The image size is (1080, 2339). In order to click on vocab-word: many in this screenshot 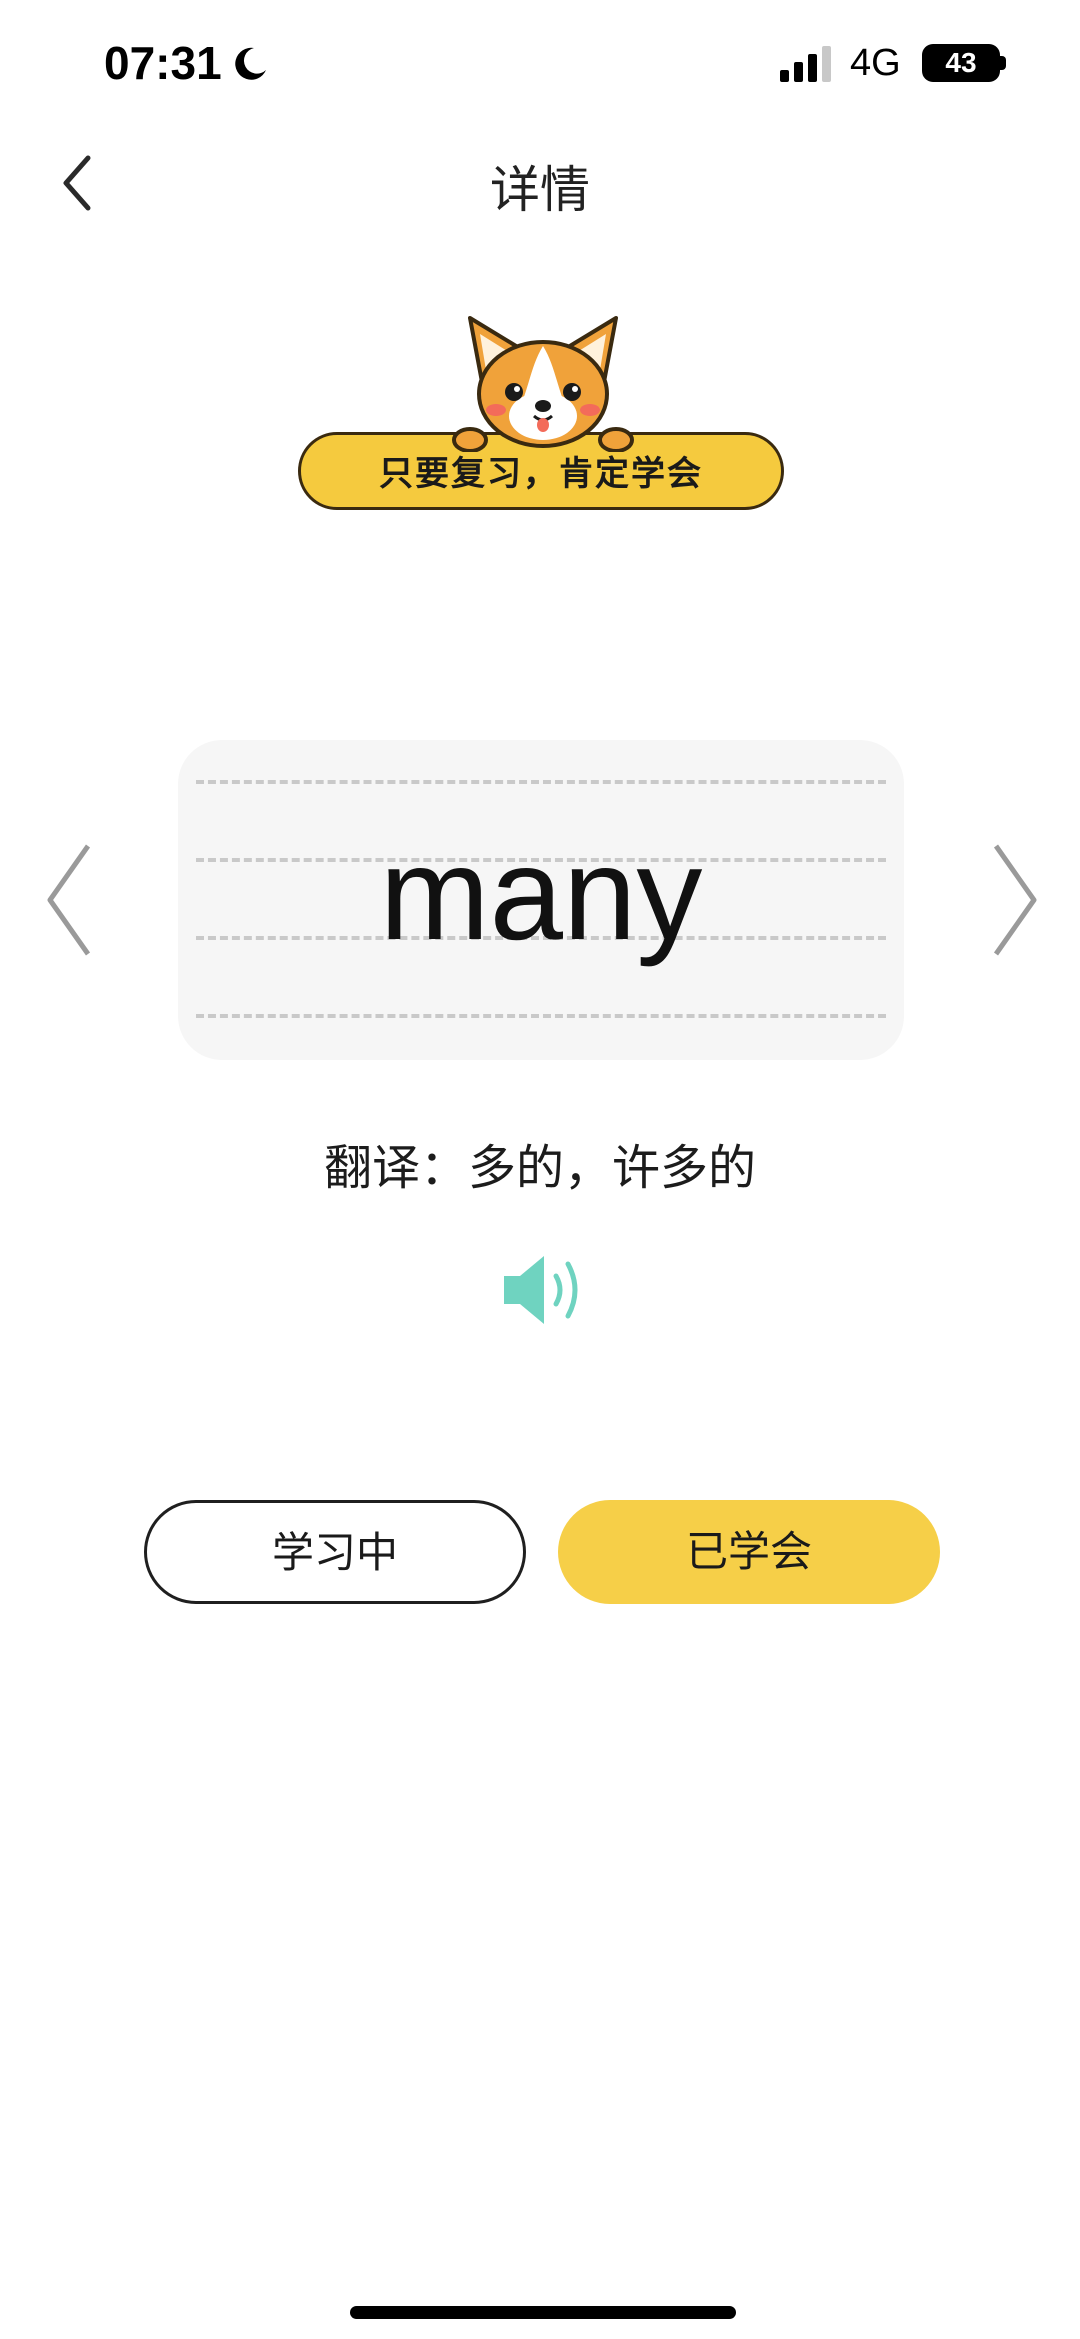, I will do `click(541, 893)`.